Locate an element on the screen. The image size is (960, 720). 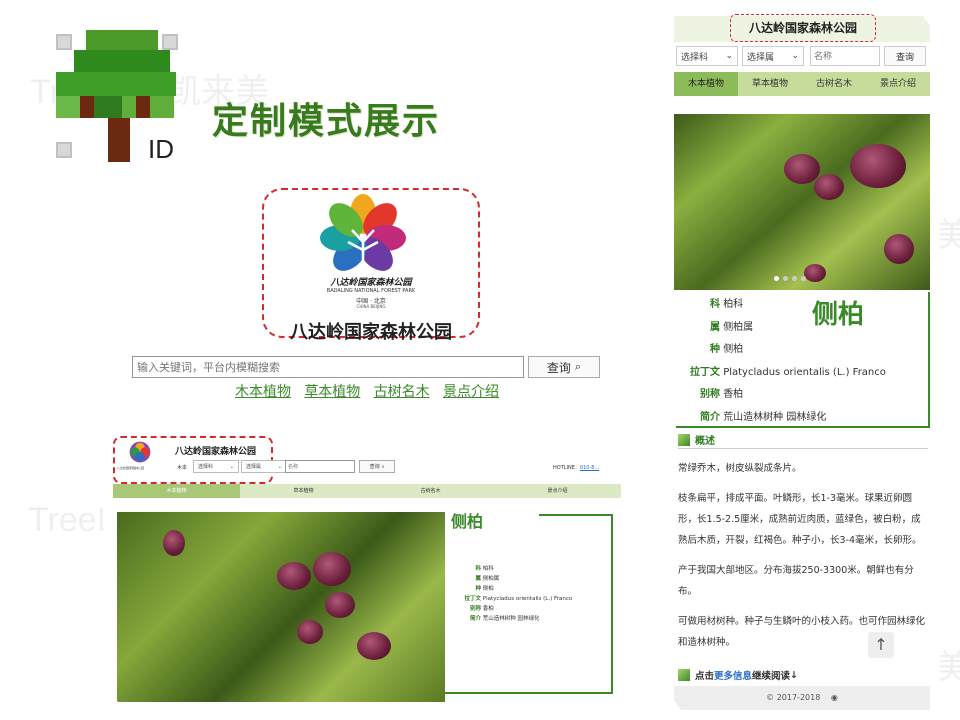
search-button: 查询 is located at coordinates (905, 56).